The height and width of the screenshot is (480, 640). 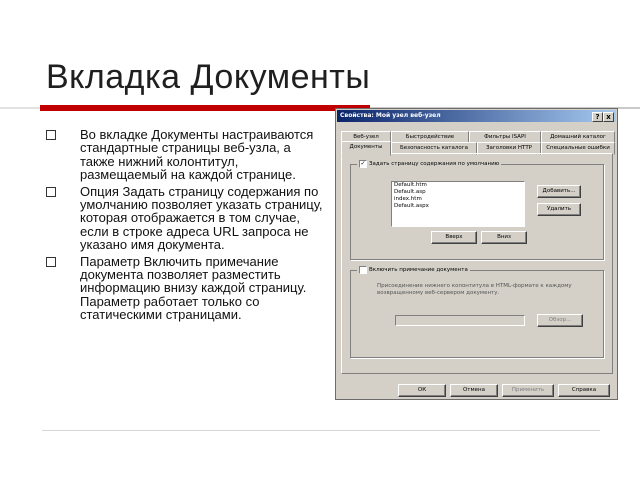 I want to click on dialog-titlebar: Свойства: Мой узел веб-узел ? x, so click(x=476, y=116).